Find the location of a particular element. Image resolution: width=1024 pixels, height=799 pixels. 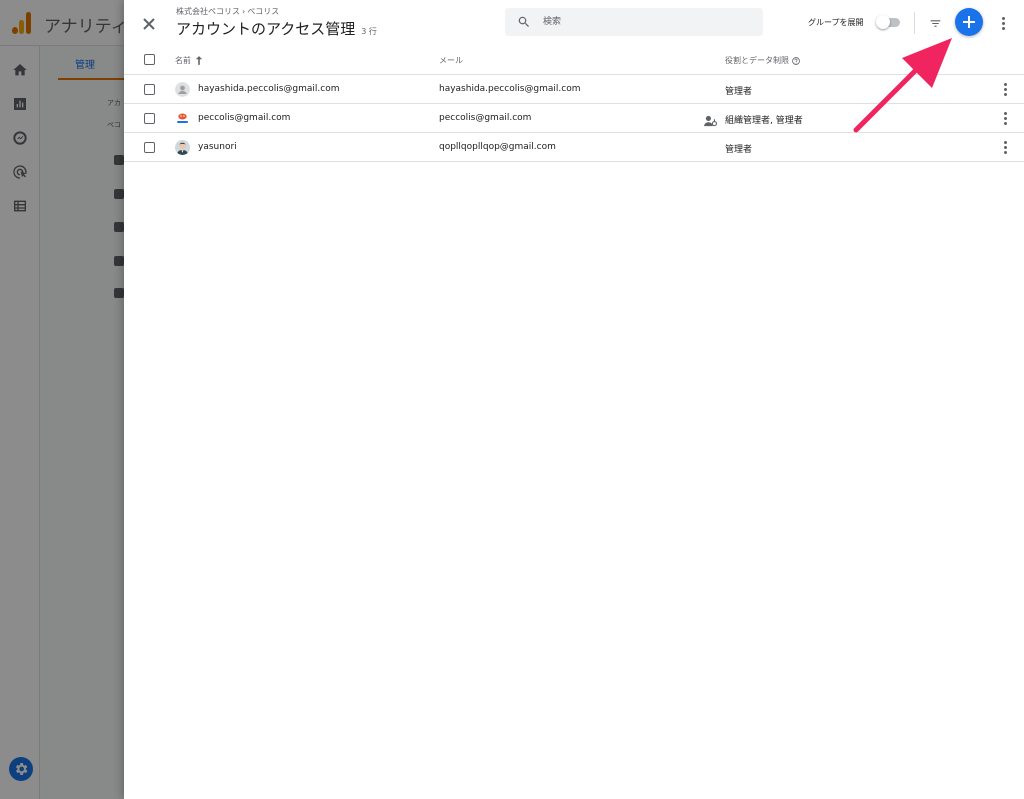

help-icon is located at coordinates (796, 60).